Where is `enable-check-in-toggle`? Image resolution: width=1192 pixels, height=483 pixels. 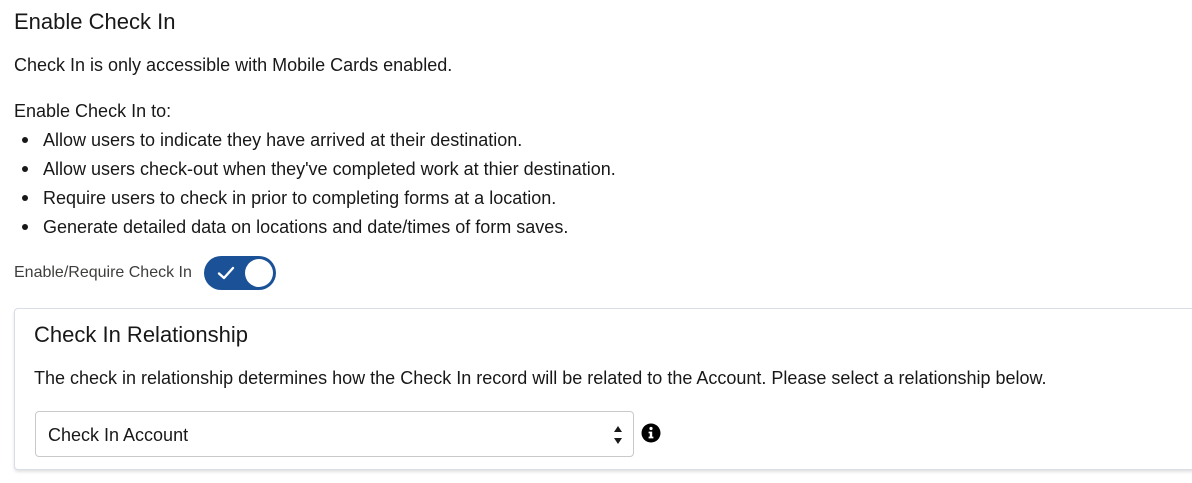
enable-check-in-toggle is located at coordinates (239, 273).